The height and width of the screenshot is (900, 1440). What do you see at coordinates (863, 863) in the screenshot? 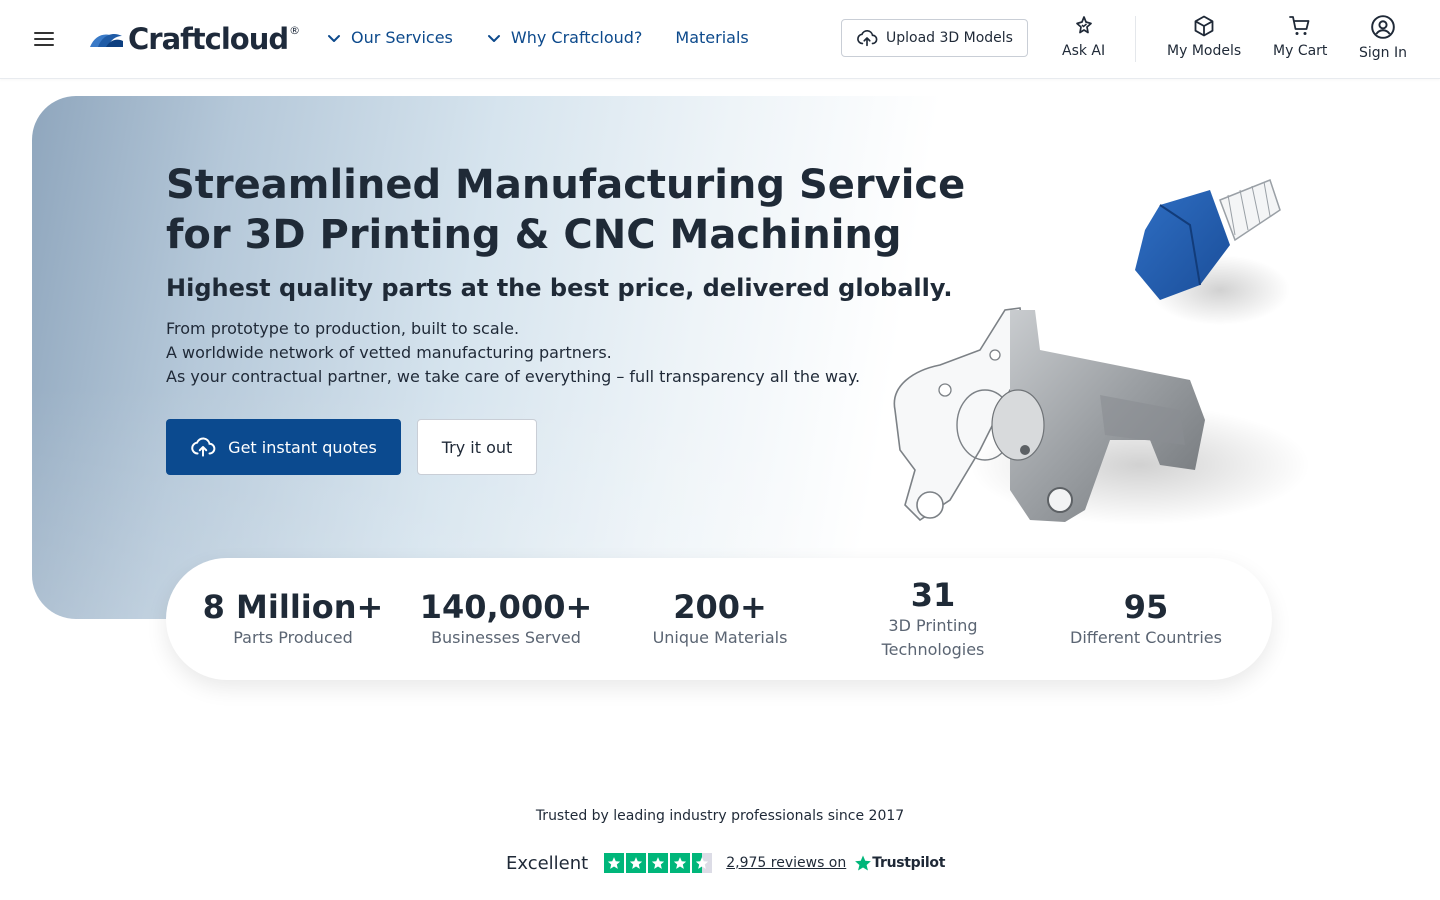
I see `trustpilot-star-icon` at bounding box center [863, 863].